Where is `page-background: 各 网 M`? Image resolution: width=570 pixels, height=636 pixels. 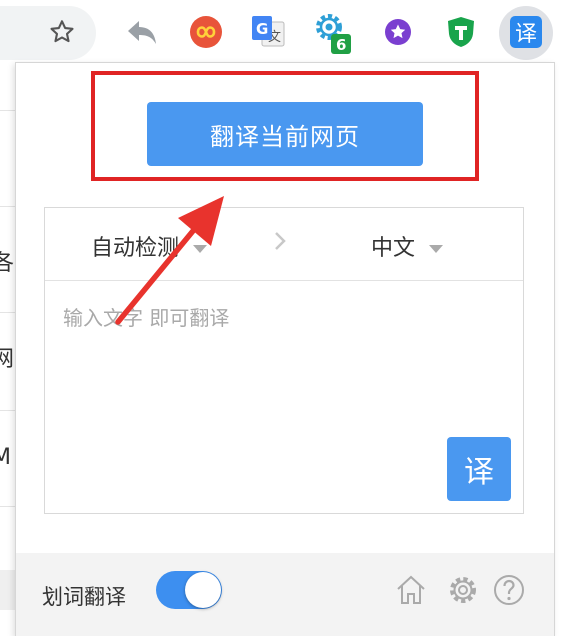
page-background: 各 网 M is located at coordinates (8, 351).